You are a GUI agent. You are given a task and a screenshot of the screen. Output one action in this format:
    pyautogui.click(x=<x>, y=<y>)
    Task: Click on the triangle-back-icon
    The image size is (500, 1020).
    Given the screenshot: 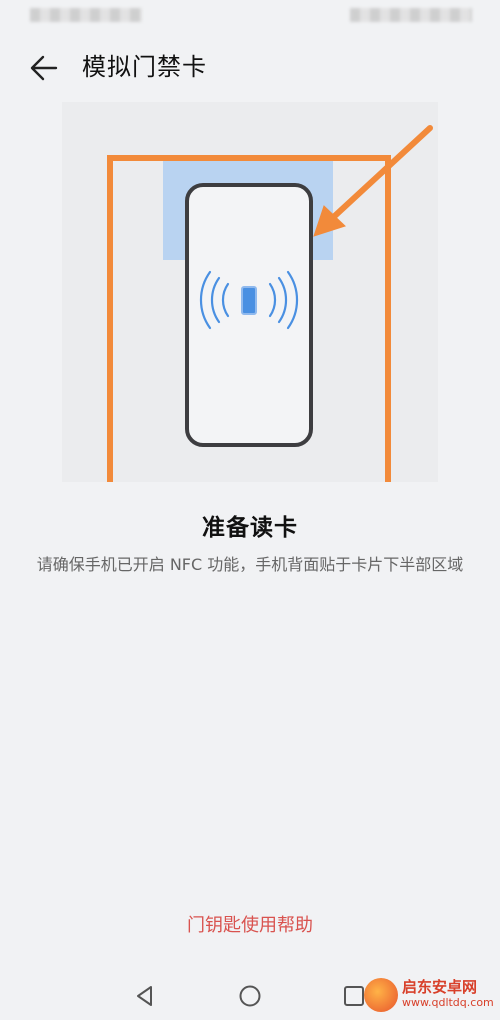 What is the action you would take?
    pyautogui.click(x=144, y=996)
    